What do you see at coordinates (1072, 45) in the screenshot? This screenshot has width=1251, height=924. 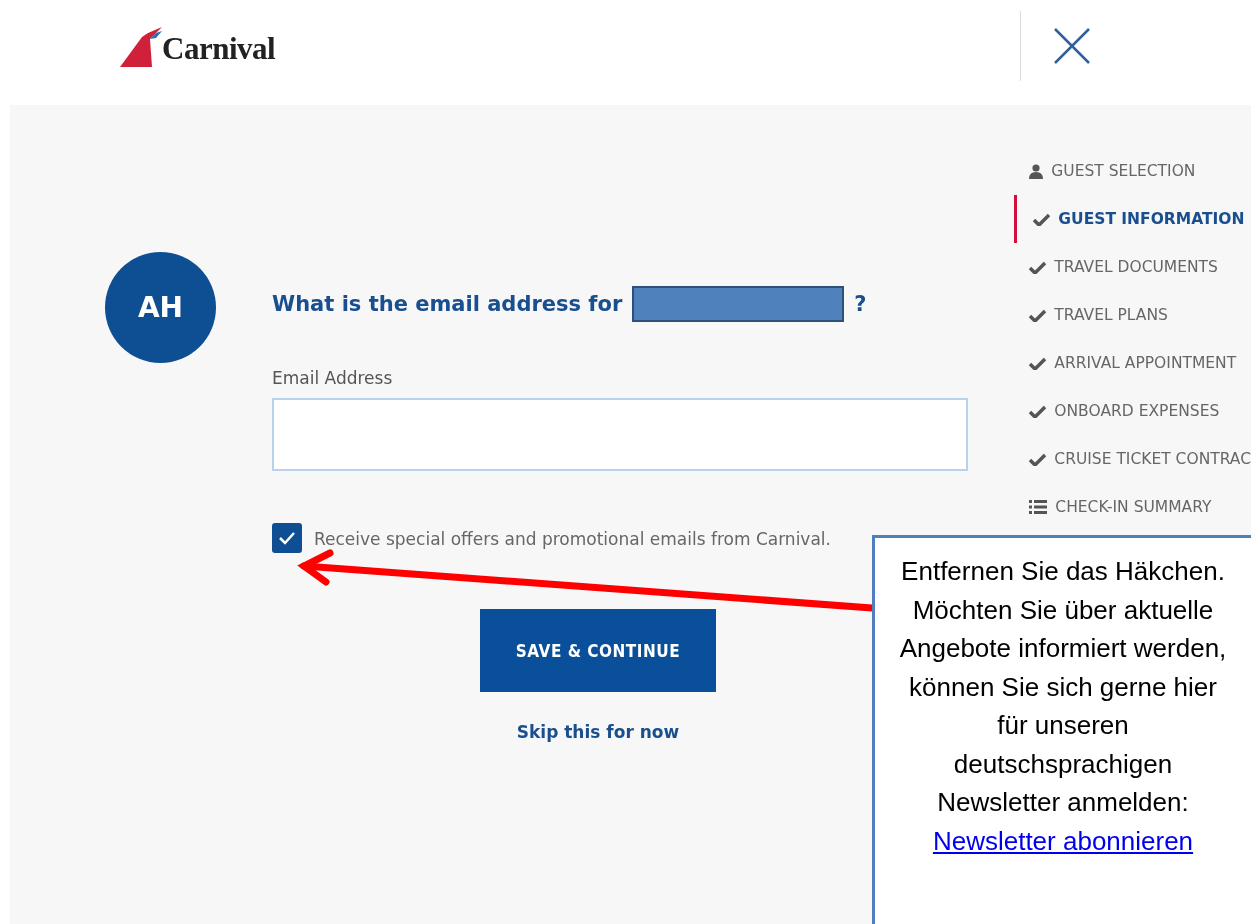 I see `close-button` at bounding box center [1072, 45].